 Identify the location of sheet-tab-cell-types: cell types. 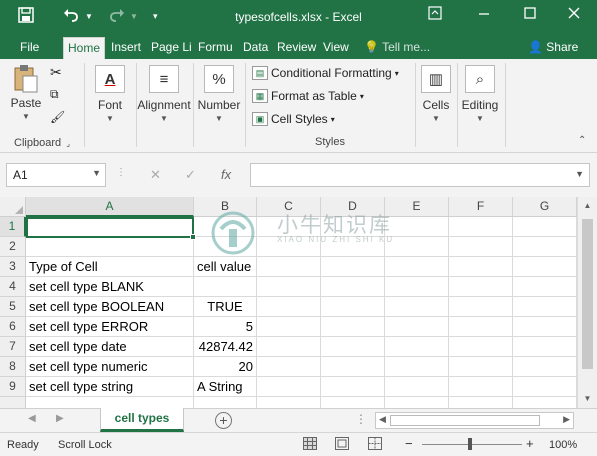
(142, 420).